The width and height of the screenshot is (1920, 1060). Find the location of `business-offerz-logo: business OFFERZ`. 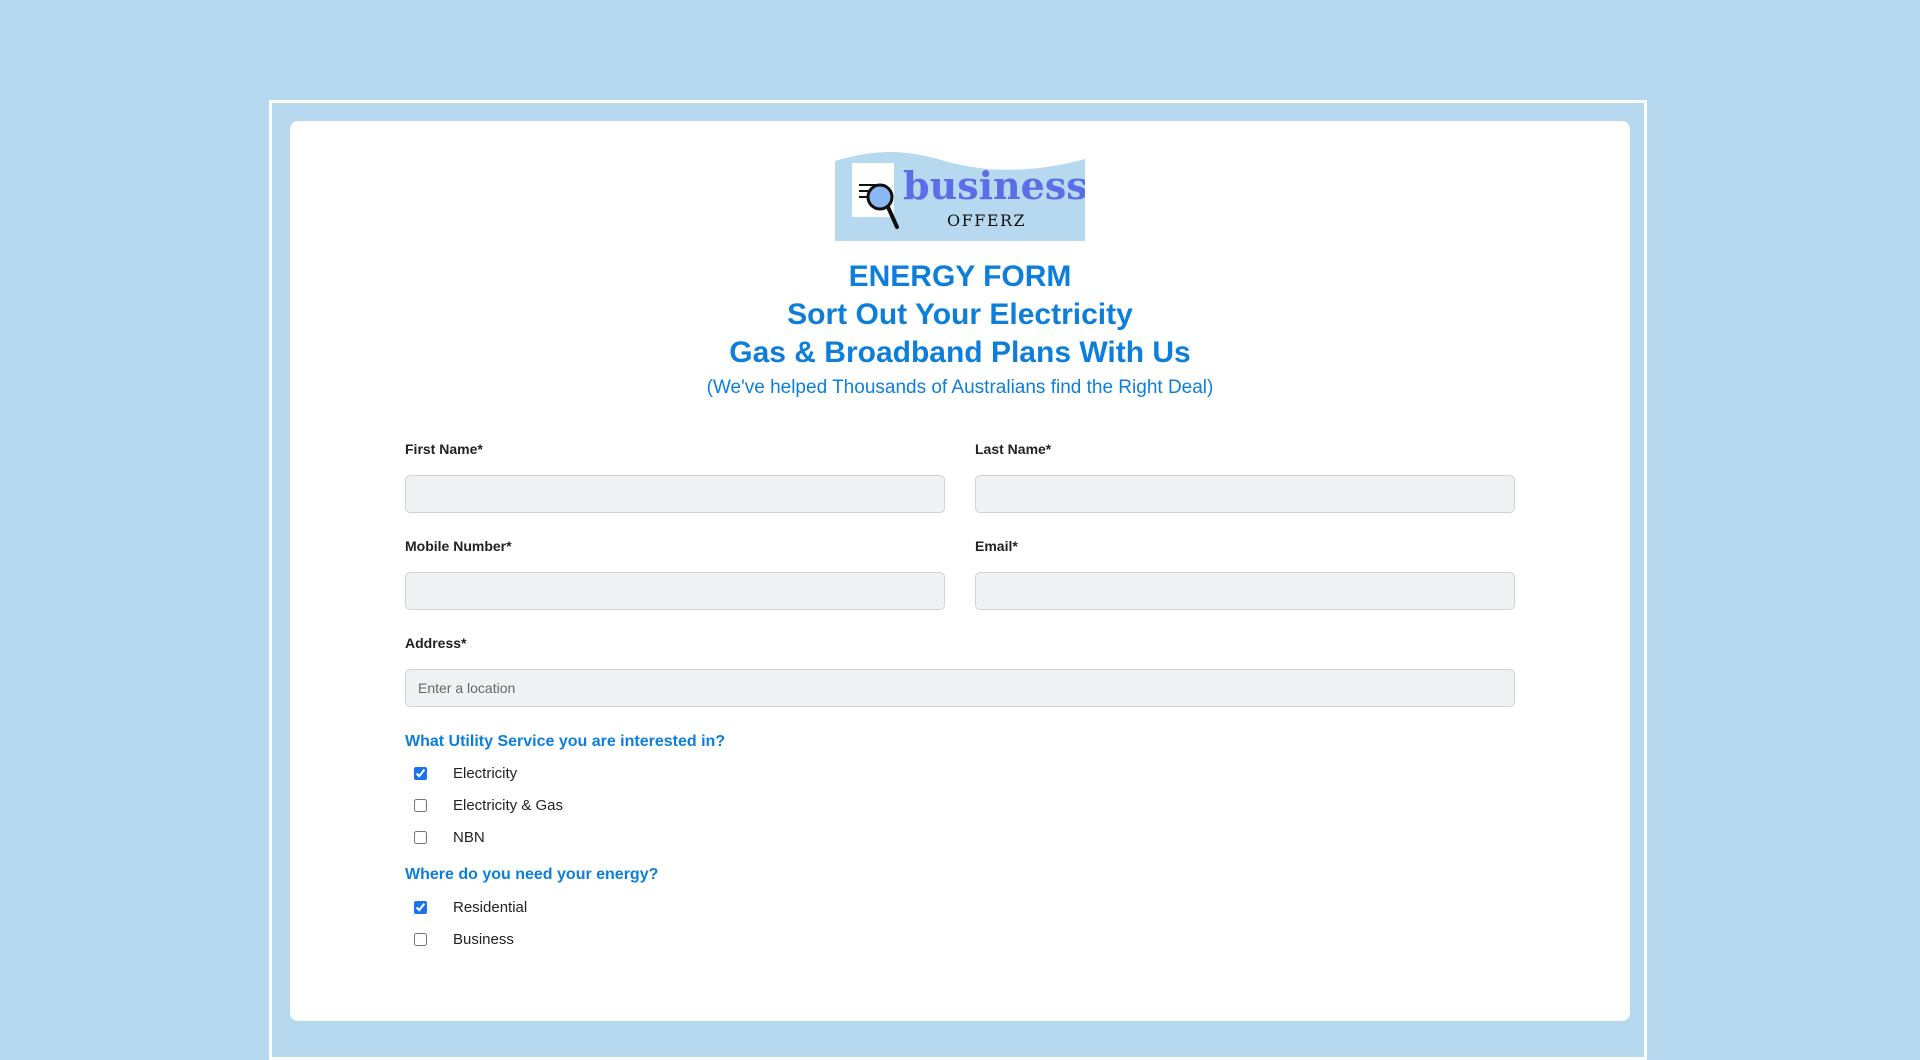

business-offerz-logo: business OFFERZ is located at coordinates (960, 196).